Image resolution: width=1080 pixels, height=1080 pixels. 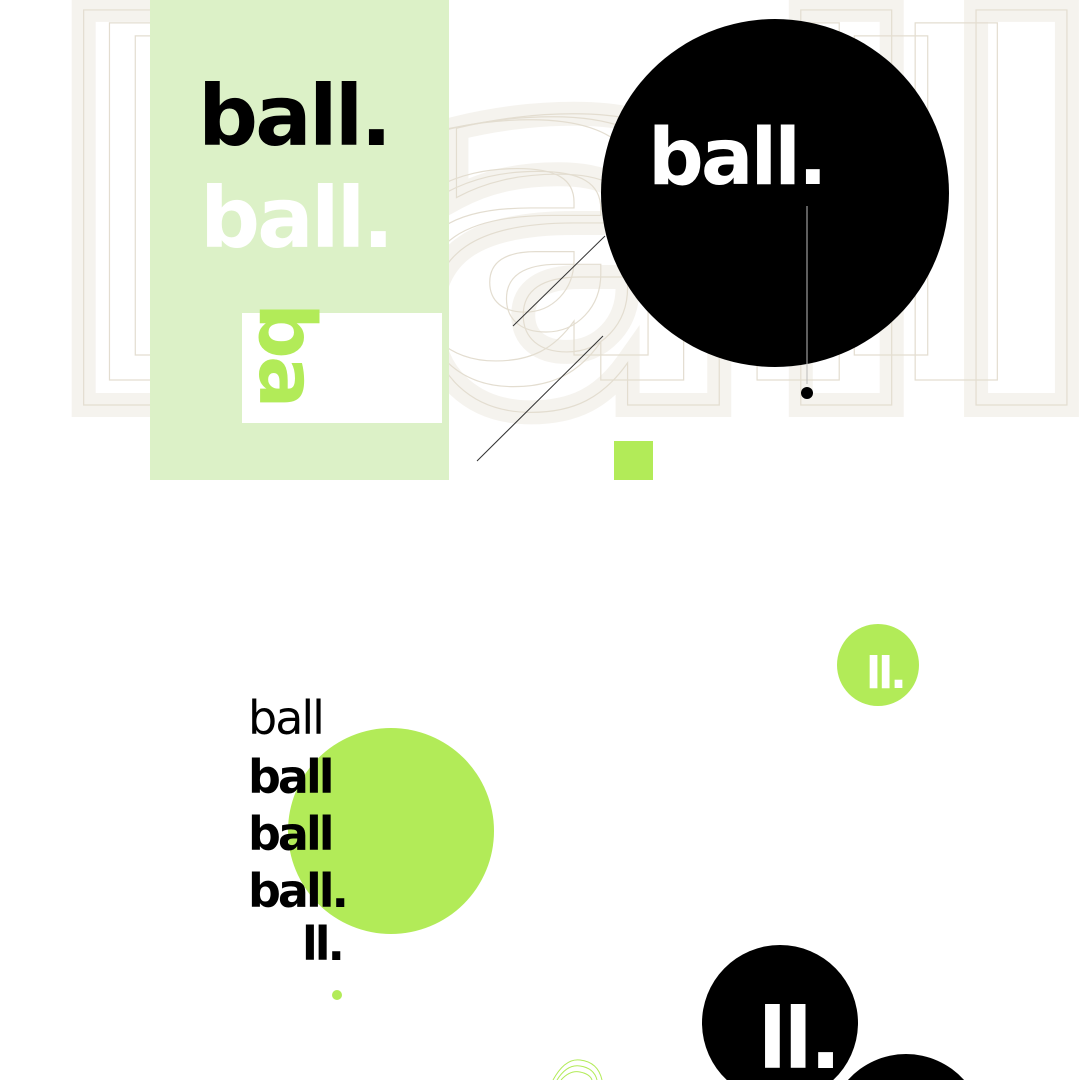 I want to click on green-outline-arcs, so click(x=577, y=1069).